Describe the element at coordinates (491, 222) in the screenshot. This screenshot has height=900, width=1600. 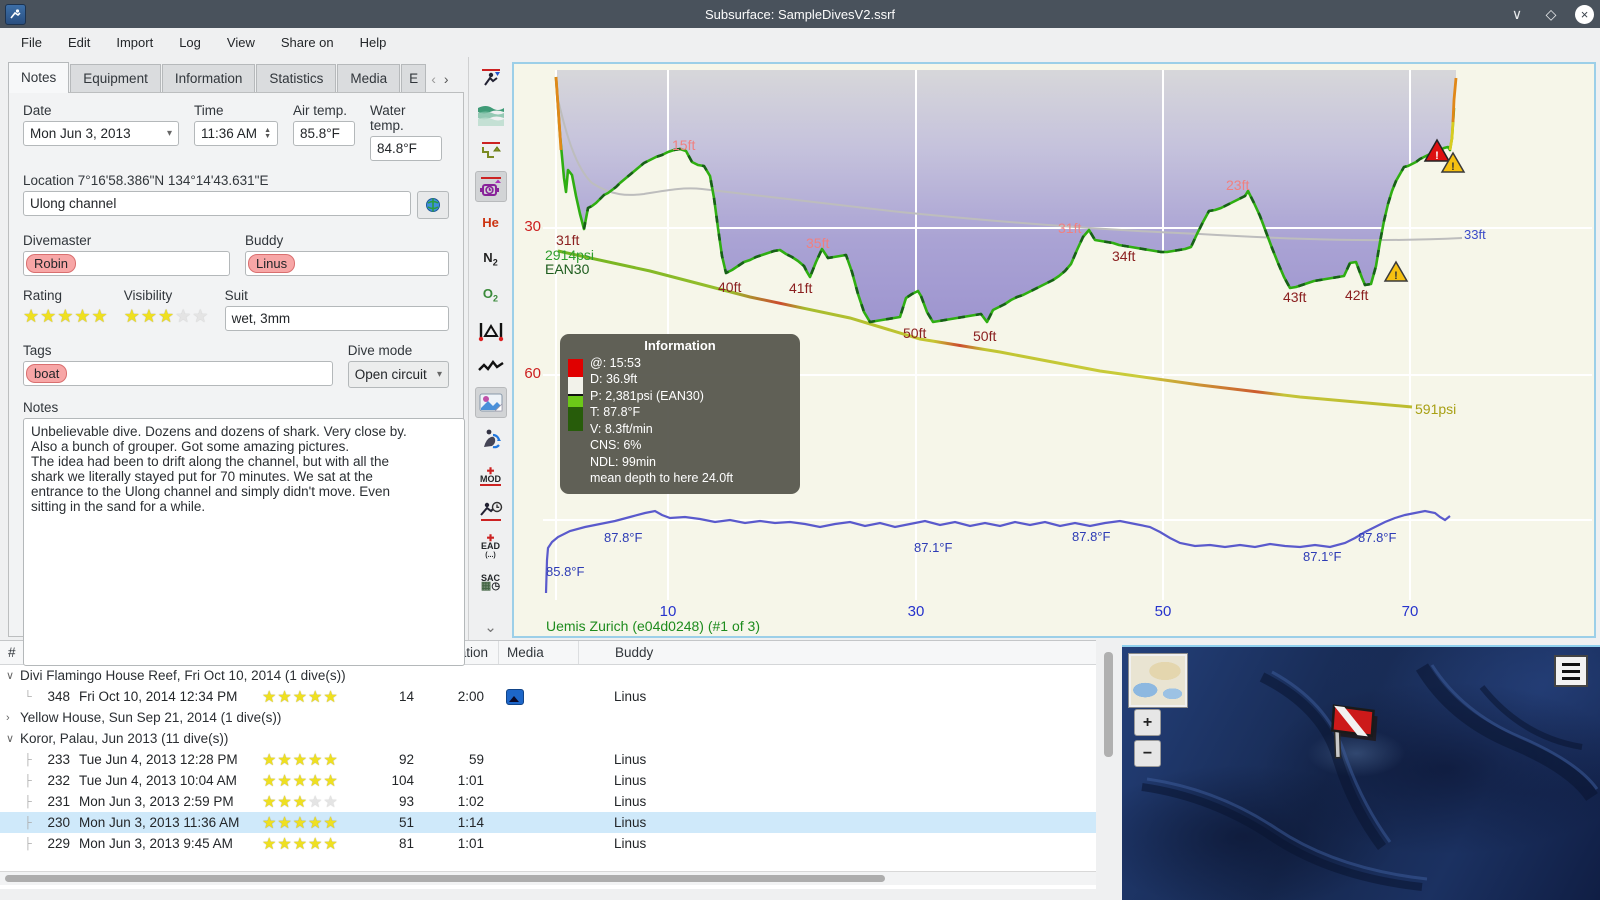
I see `helium-graph-icon: He` at that location.